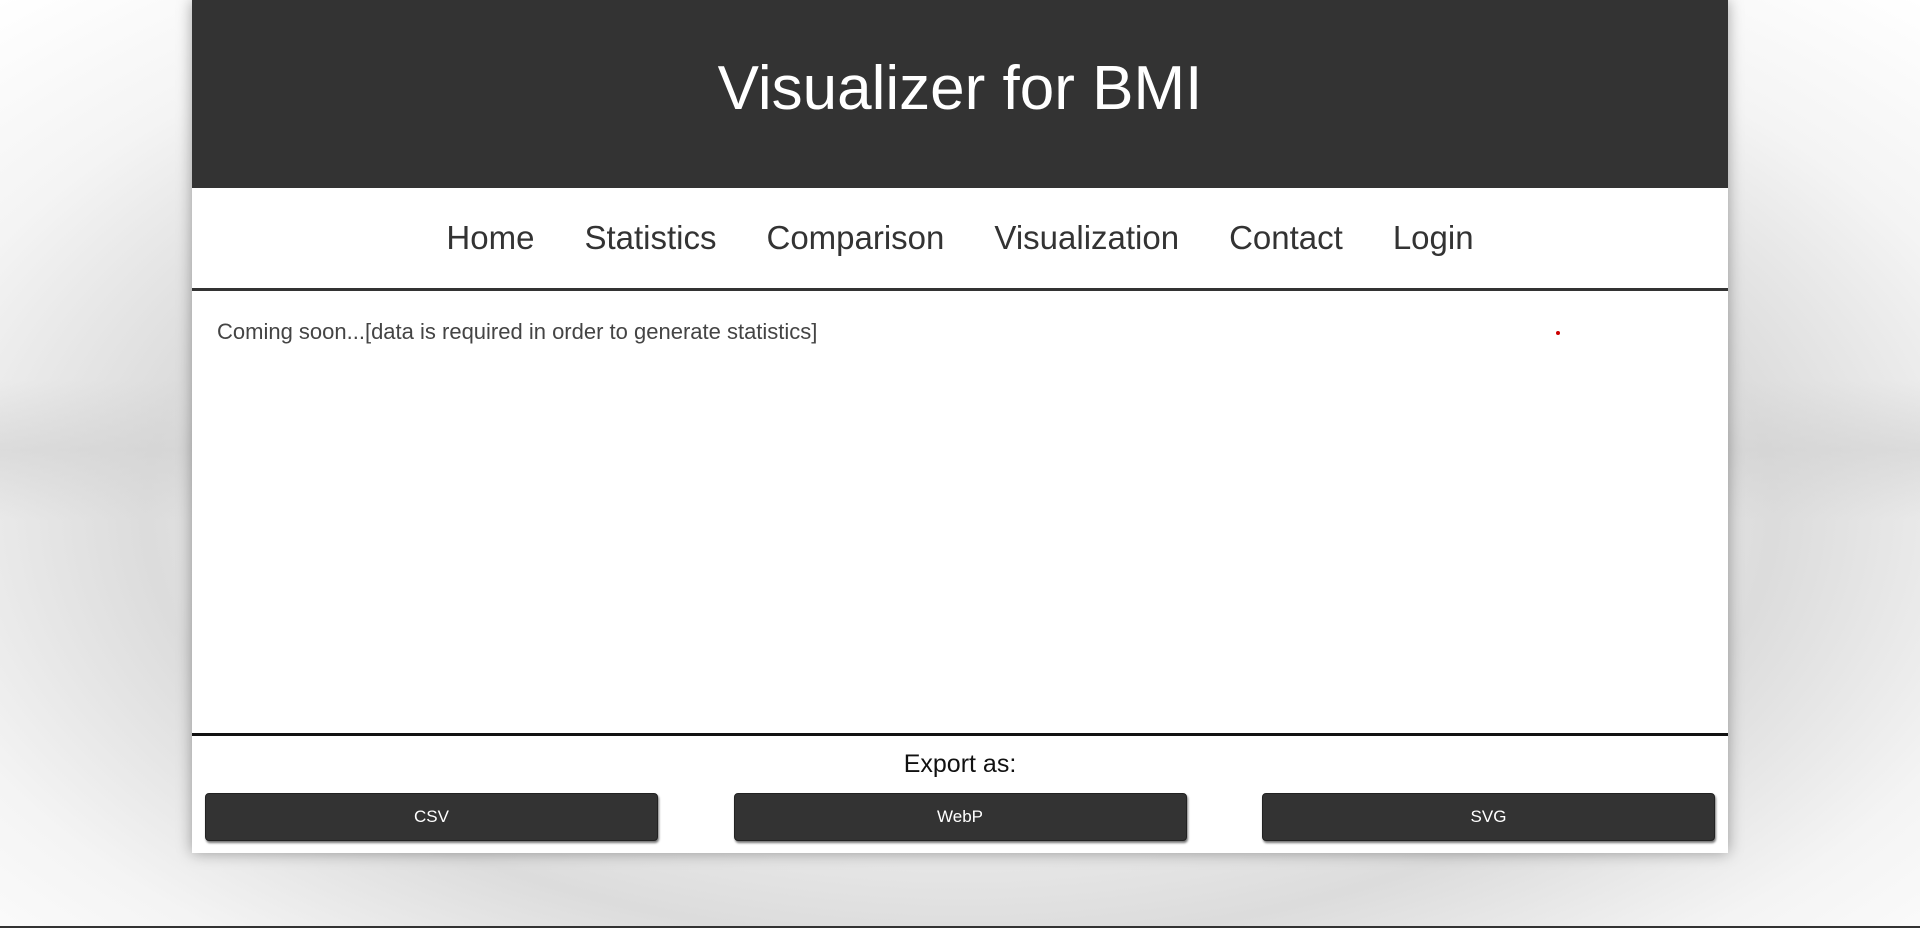 The width and height of the screenshot is (1920, 928). What do you see at coordinates (1558, 333) in the screenshot?
I see `red-dot-marker` at bounding box center [1558, 333].